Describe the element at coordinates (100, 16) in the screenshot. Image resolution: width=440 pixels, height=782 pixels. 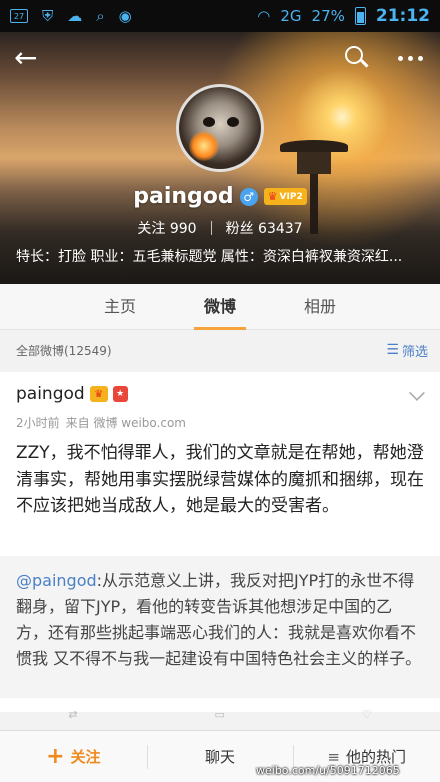
I see `search-icon: ⌕` at that location.